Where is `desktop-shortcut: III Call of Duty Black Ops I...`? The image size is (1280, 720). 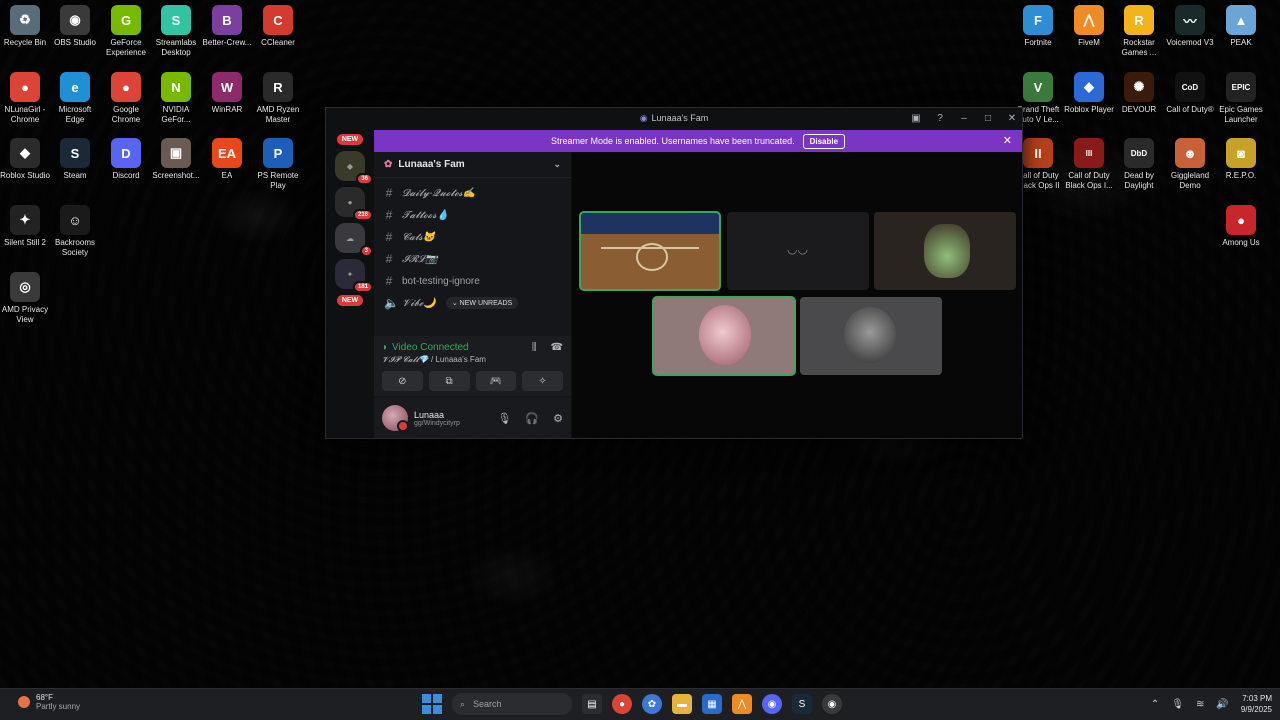 desktop-shortcut: III Call of Duty Black Ops I... is located at coordinates (1089, 164).